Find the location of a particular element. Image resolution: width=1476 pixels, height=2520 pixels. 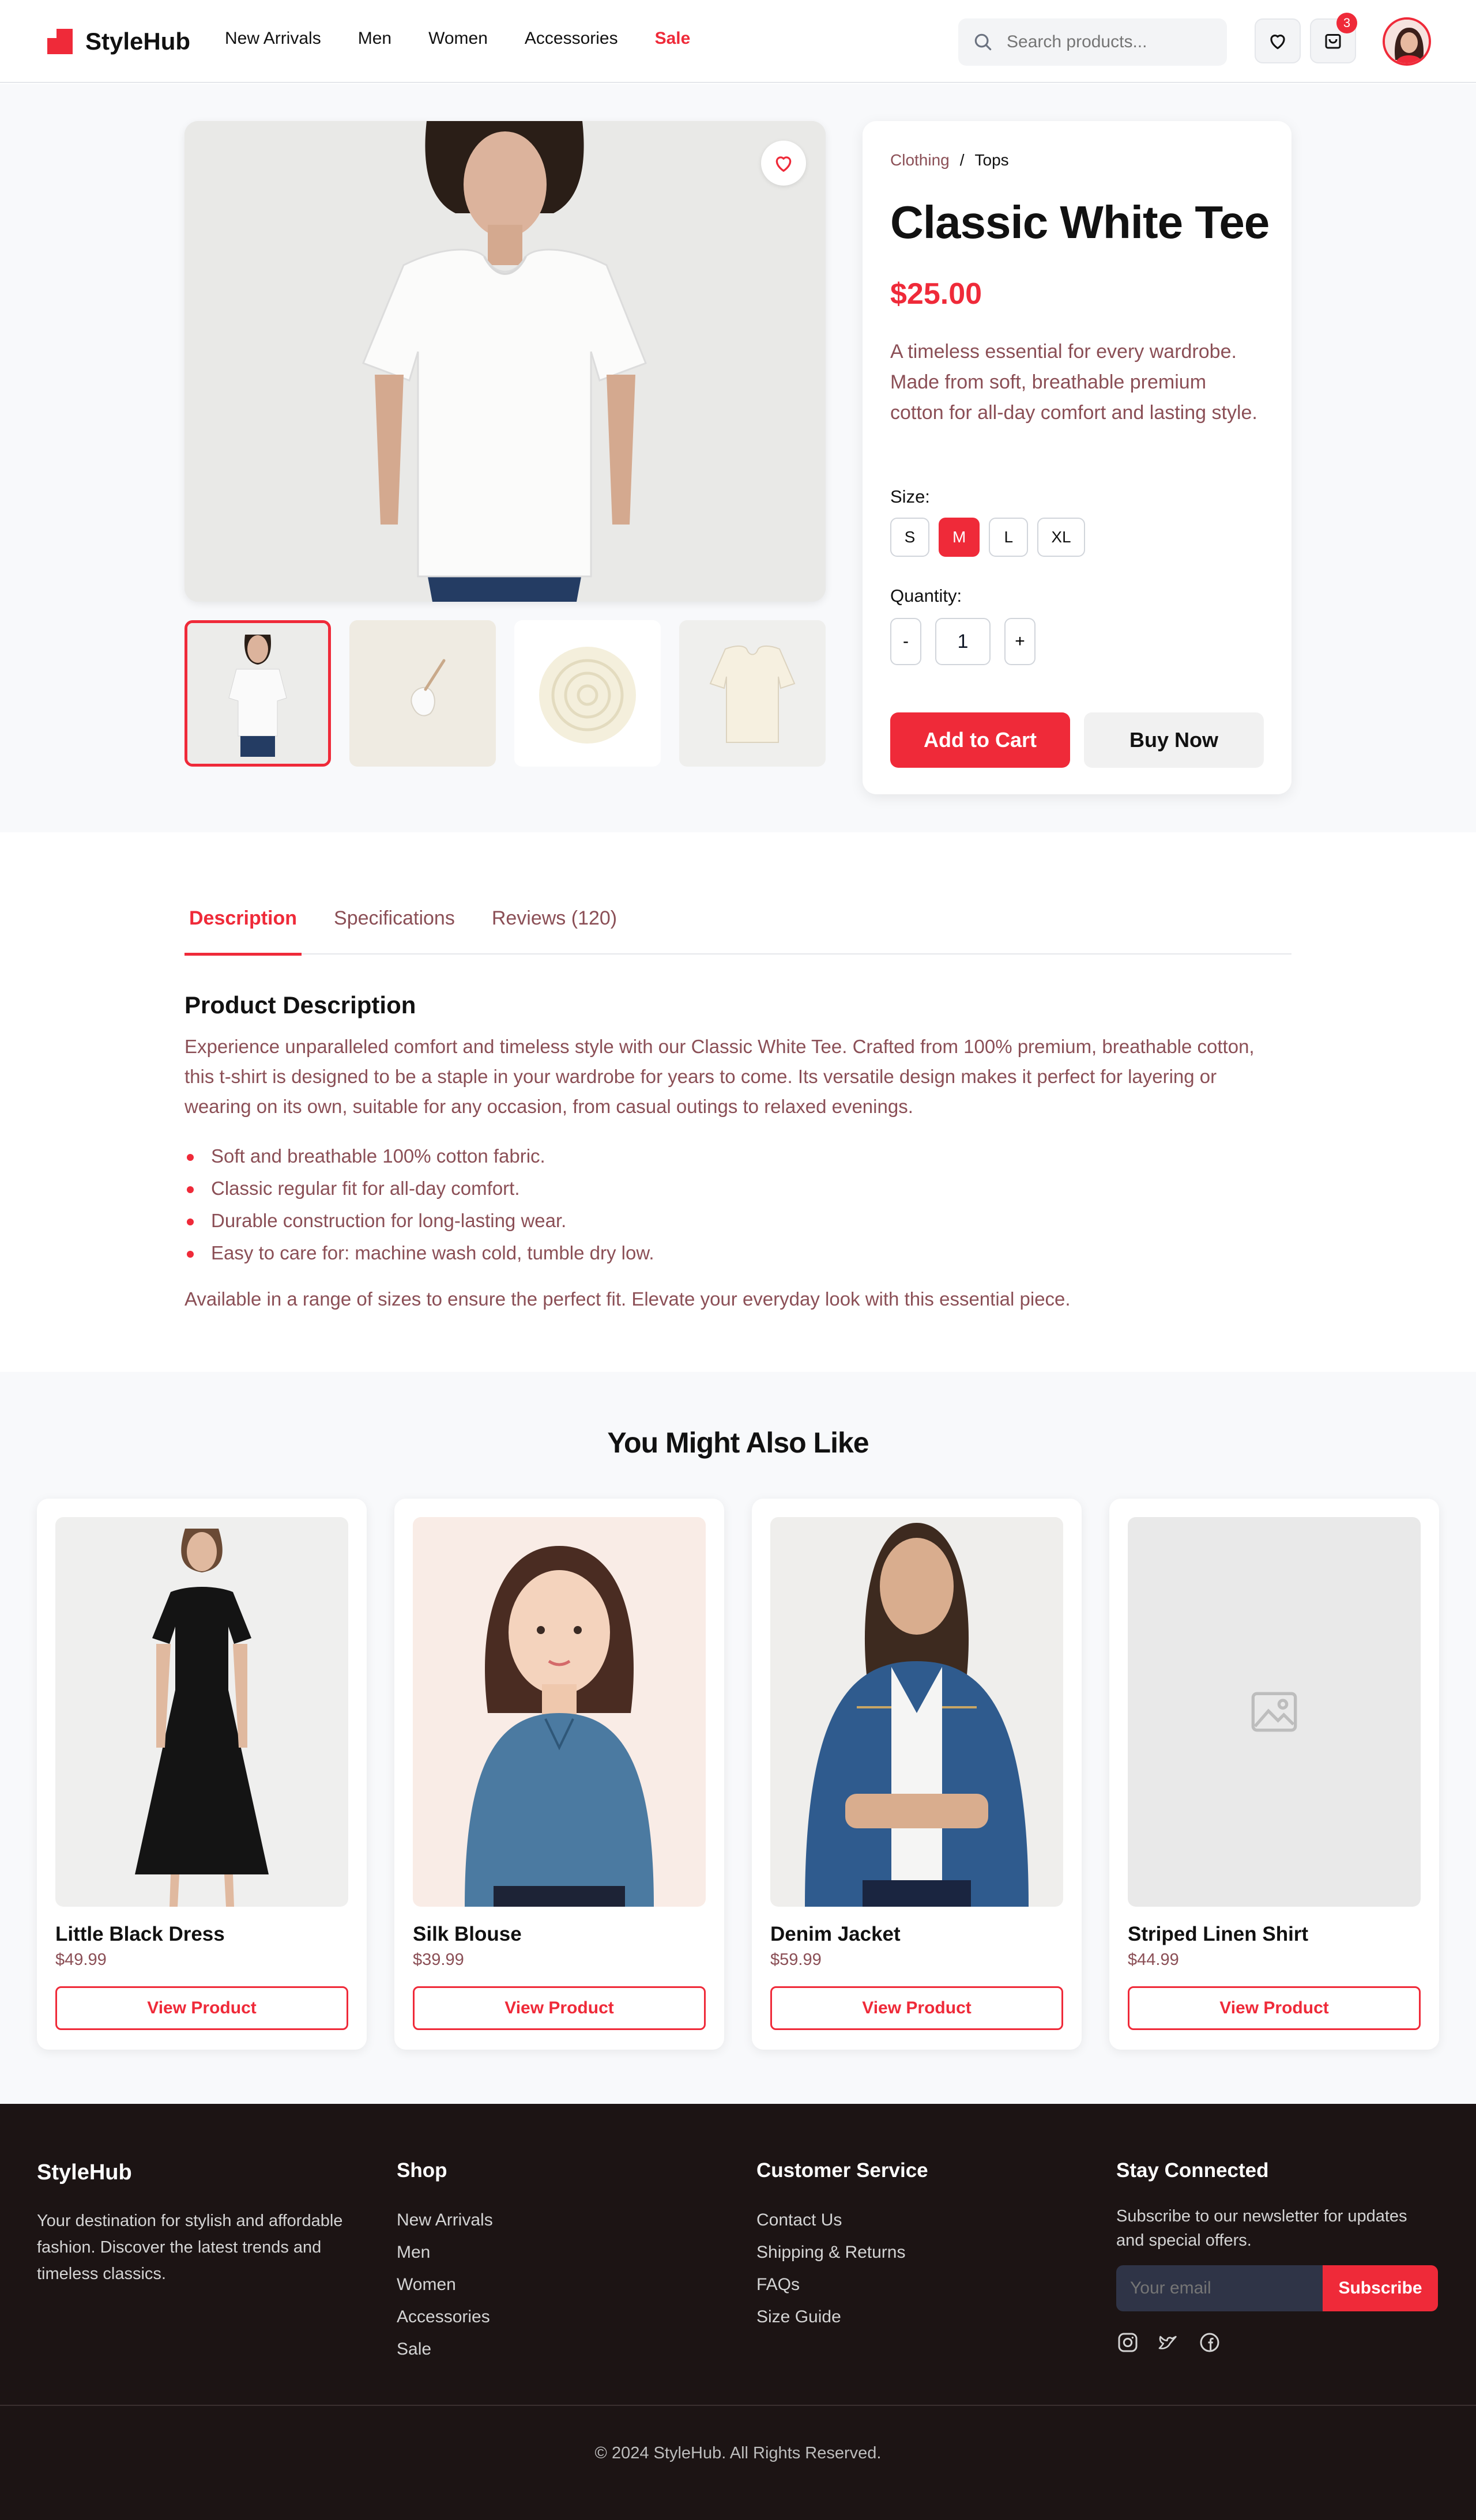

main-nav: New Arrivals Men Women Accessories Sale is located at coordinates (476, 38).